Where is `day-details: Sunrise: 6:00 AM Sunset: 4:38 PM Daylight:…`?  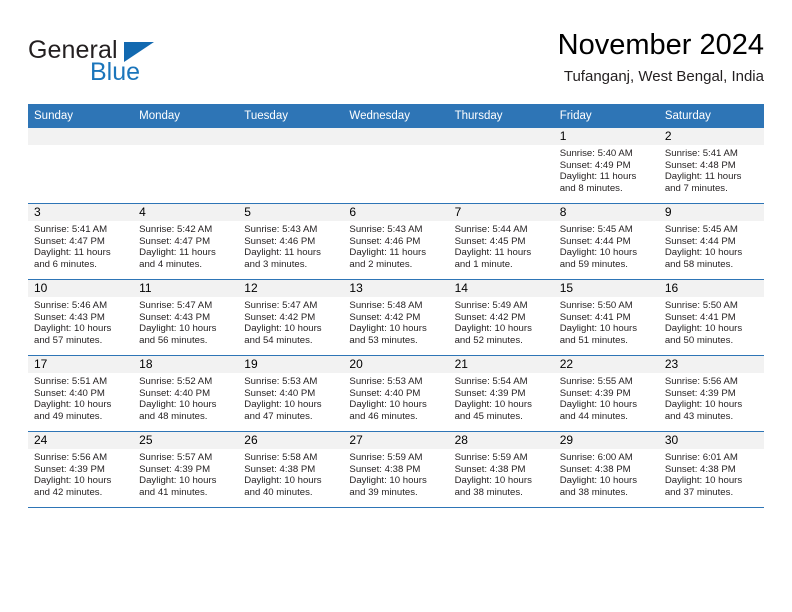 day-details: Sunrise: 6:00 AM Sunset: 4:38 PM Daylight:… is located at coordinates (606, 473).